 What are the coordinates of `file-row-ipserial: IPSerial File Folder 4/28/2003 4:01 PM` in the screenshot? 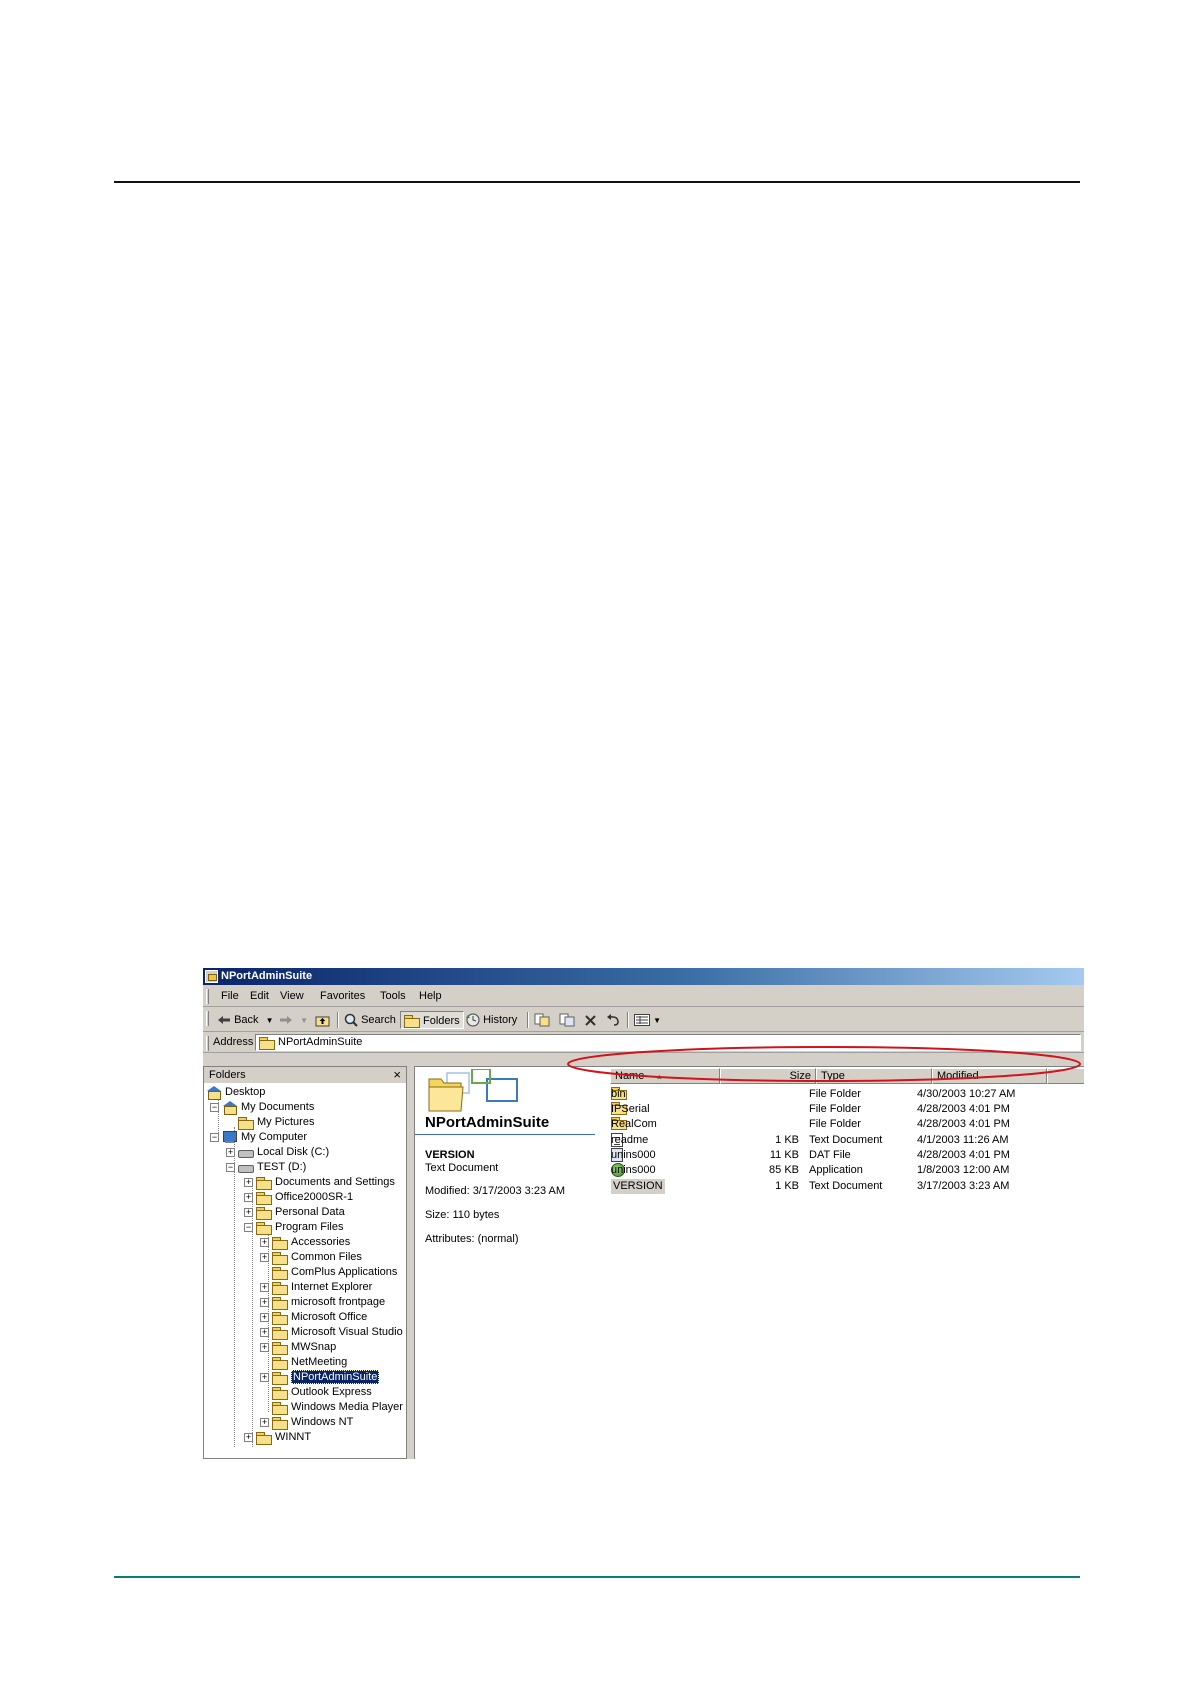 It's located at (846, 1109).